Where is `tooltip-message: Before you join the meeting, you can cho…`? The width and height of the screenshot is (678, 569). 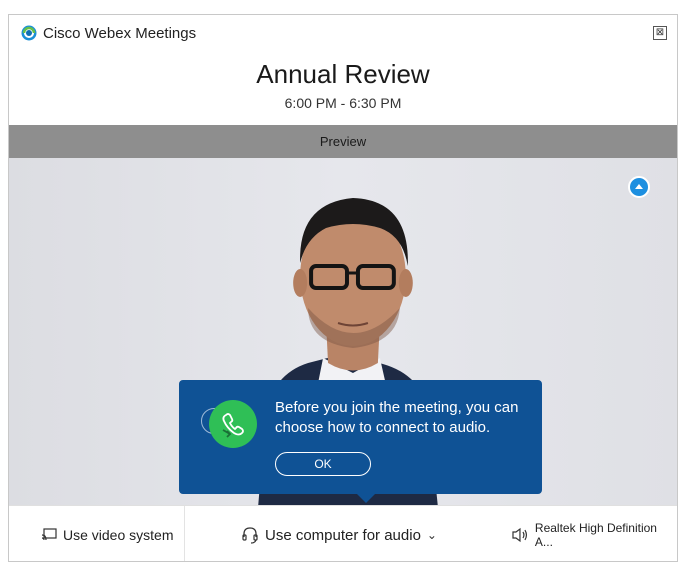 tooltip-message: Before you join the meeting, you can cho… is located at coordinates (397, 417).